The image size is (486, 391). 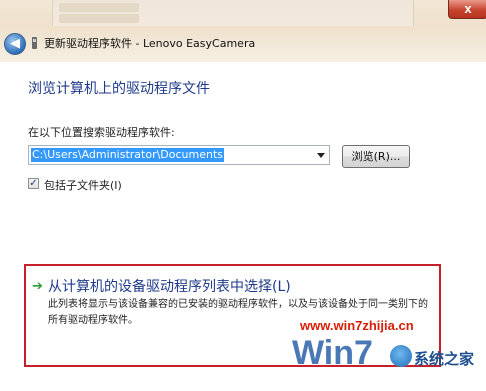 I want to click on window-title: 更新驱动程序软件 - Lenovo EasyCamera, so click(x=150, y=43).